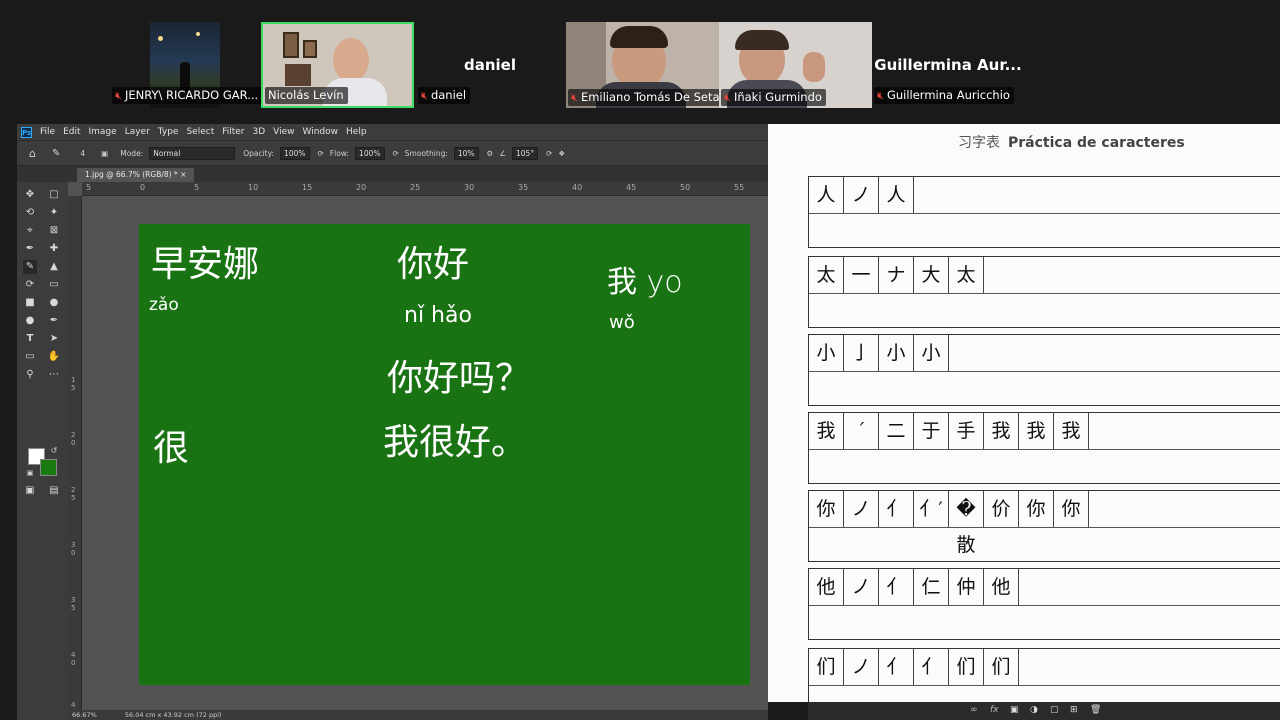 The image size is (1280, 720). I want to click on pen-tool-icon: ✒, so click(54, 321).